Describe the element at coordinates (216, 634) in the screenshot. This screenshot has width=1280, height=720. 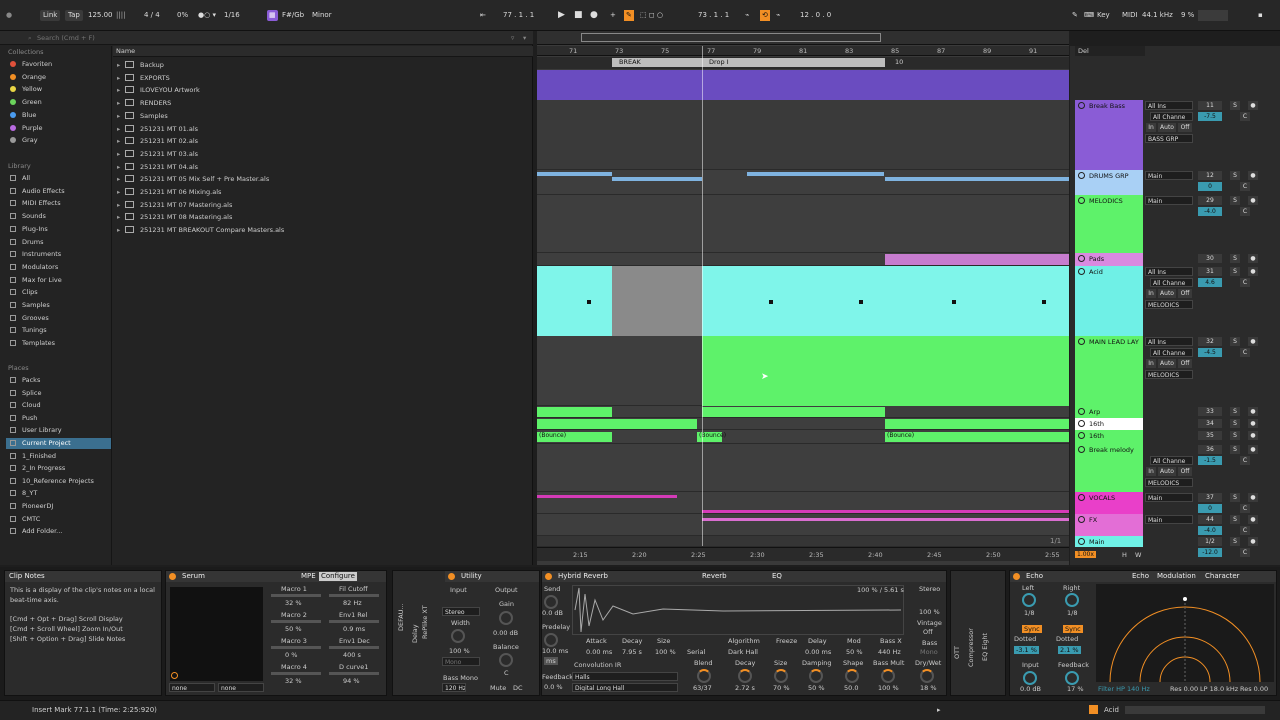
I see `serum-display` at that location.